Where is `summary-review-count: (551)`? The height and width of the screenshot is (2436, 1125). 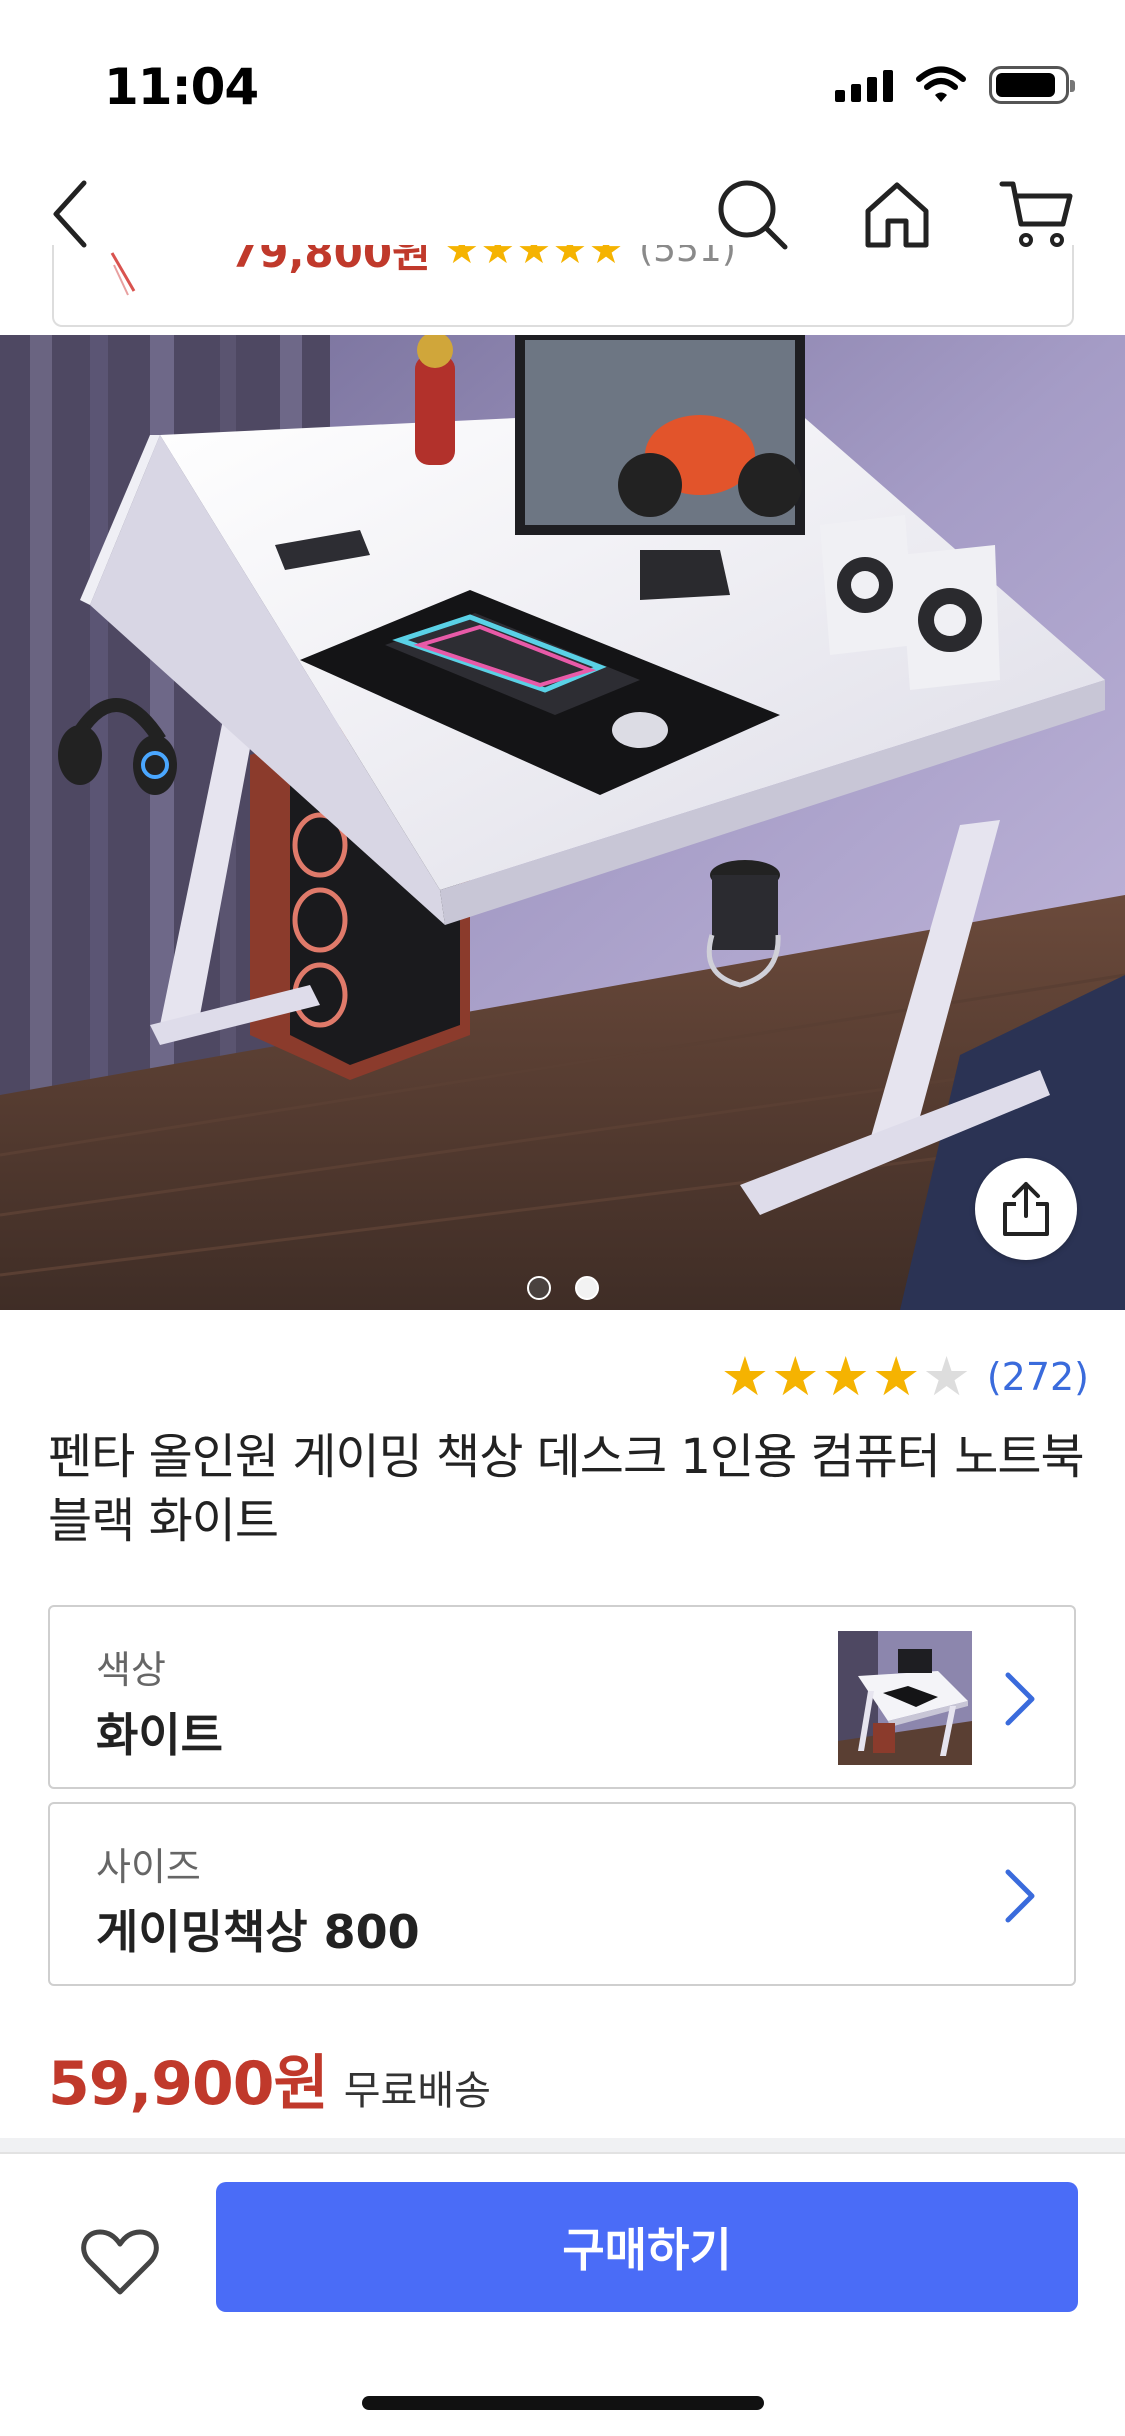
summary-review-count: (551) is located at coordinates (687, 257).